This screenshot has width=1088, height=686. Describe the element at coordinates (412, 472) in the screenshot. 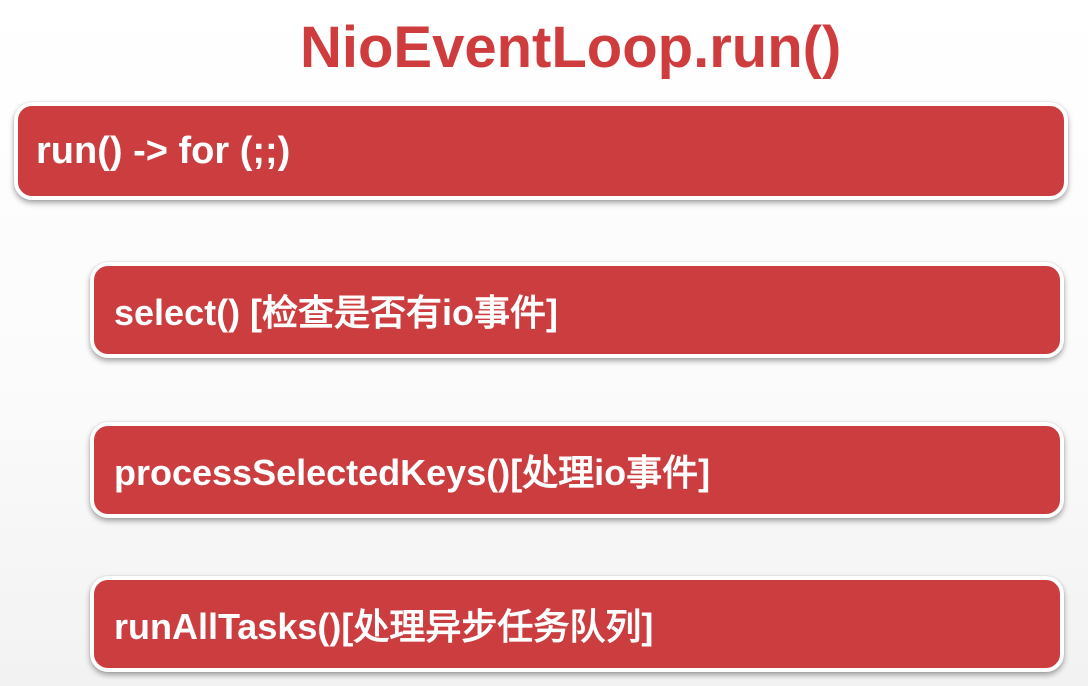

I see `process-selected-keys-label: processSelectedKeys()[处理io事件]` at that location.